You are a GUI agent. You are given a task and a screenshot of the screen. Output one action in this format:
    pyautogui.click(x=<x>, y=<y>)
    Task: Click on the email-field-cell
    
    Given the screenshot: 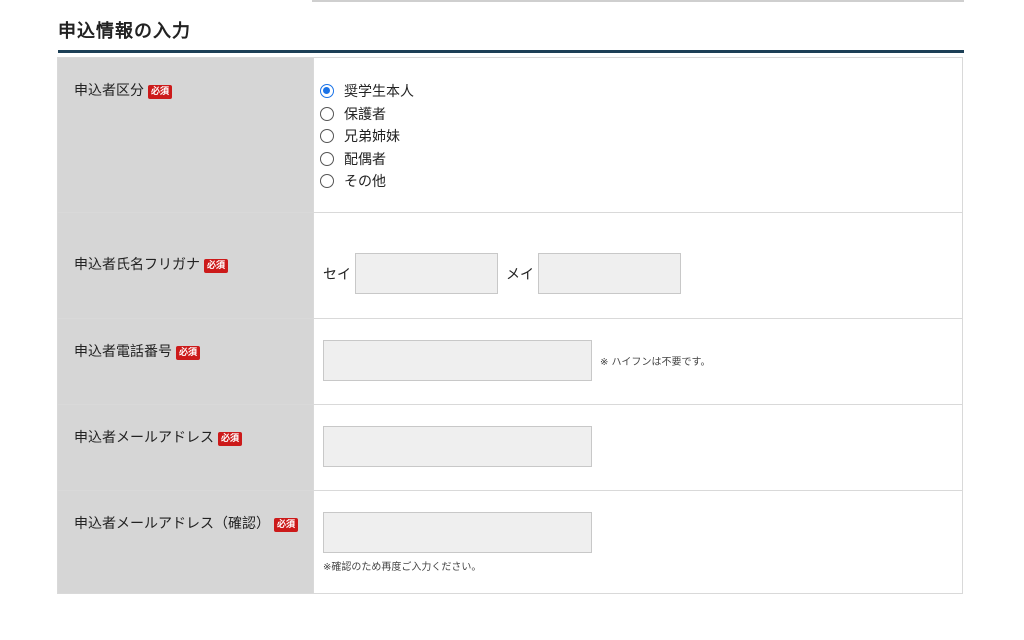 What is the action you would take?
    pyautogui.click(x=638, y=447)
    